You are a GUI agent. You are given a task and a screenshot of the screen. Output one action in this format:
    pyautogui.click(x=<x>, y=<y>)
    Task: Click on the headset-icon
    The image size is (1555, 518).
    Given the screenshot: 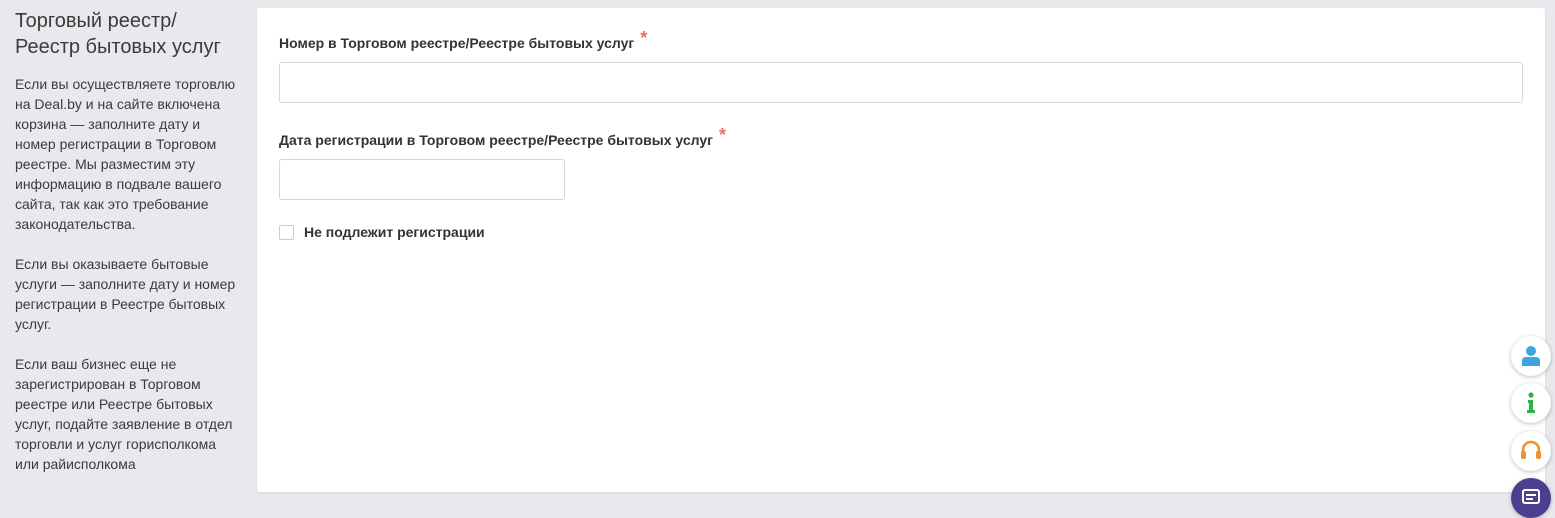 What is the action you would take?
    pyautogui.click(x=1531, y=449)
    